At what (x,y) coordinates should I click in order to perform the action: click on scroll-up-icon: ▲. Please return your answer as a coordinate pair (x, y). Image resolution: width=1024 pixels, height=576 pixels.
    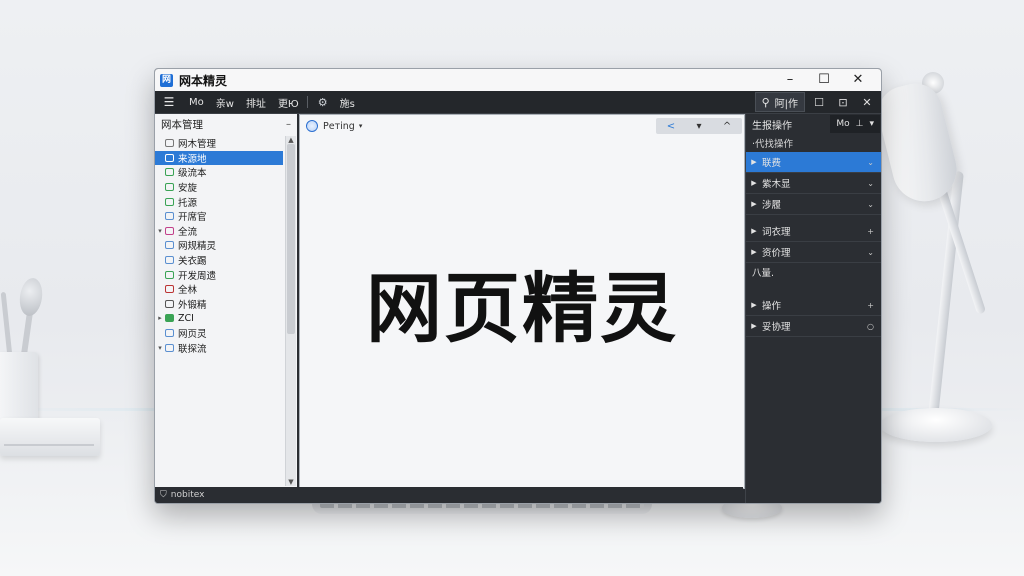
    Looking at the image, I should click on (291, 140).